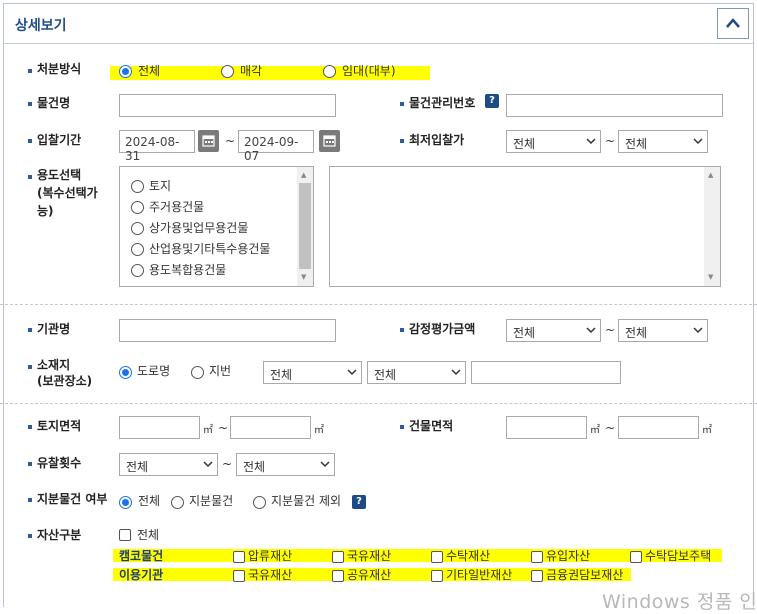 Image resolution: width=757 pixels, height=614 pixels. What do you see at coordinates (271, 149) in the screenshot?
I see `bid-end-date: 2024-09-07` at bounding box center [271, 149].